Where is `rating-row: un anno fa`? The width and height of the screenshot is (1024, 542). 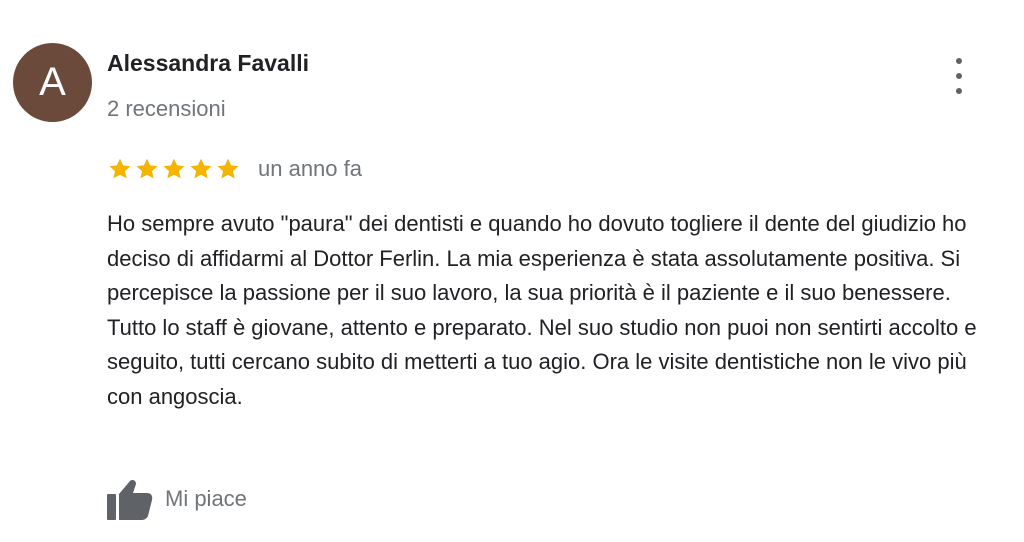 rating-row: un anno fa is located at coordinates (234, 169).